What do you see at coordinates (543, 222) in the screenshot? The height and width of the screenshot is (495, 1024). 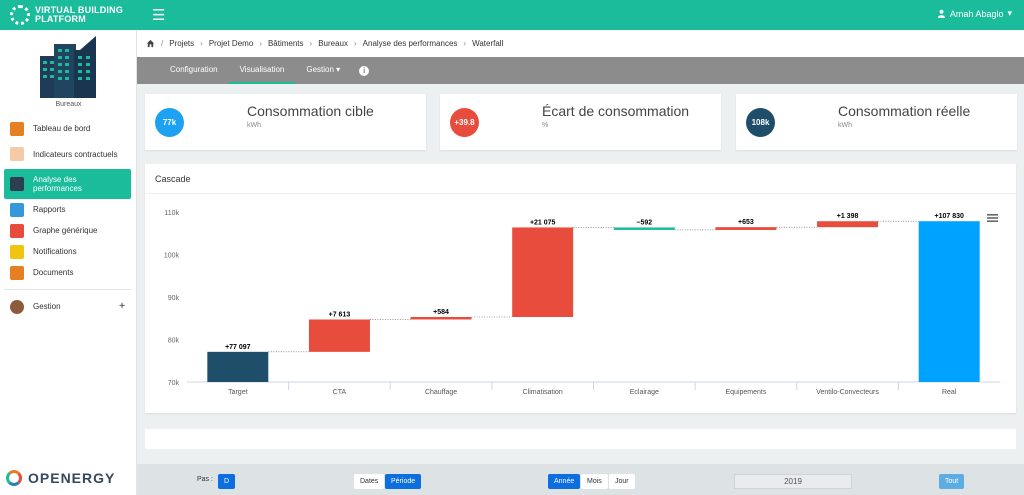 I see `bar-data-label: +21 075` at bounding box center [543, 222].